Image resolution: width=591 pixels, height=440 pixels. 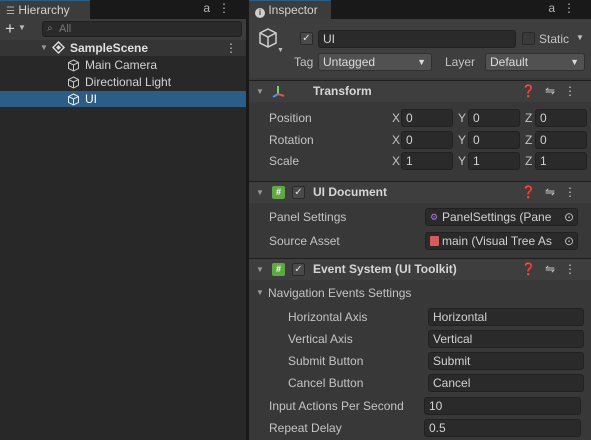 I want to click on rotation-label: Rotation, so click(x=291, y=140).